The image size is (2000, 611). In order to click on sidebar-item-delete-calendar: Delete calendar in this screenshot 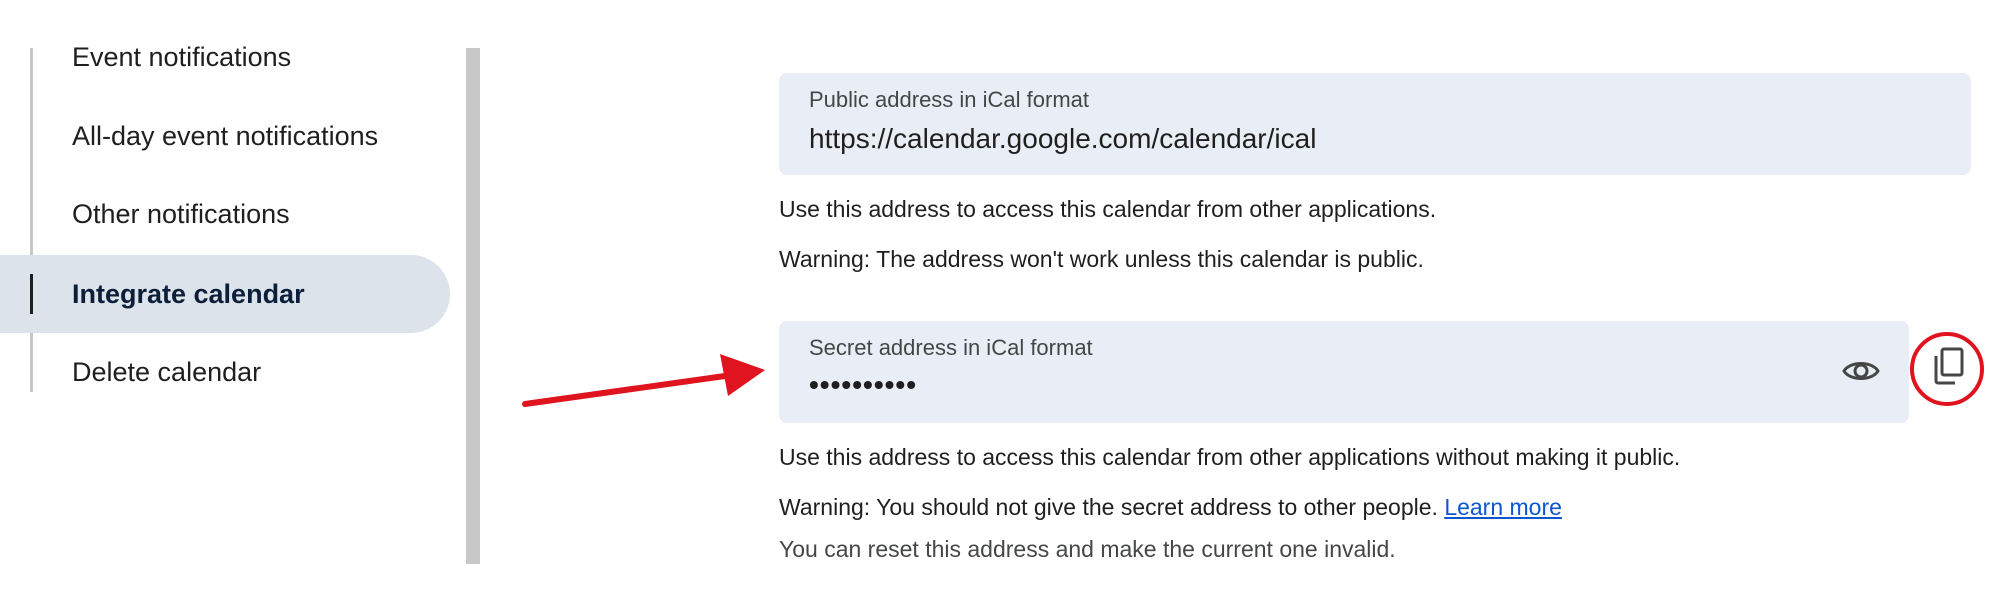, I will do `click(225, 372)`.